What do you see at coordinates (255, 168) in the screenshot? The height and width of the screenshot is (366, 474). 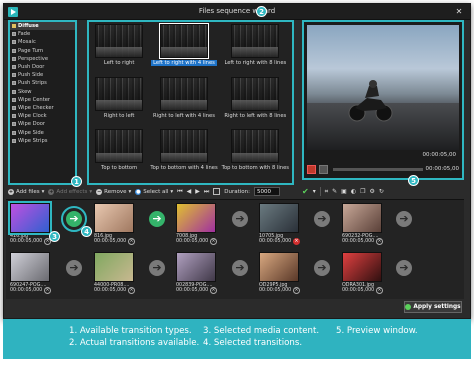 I see `transition-label: Top to bottom with 8 lines` at bounding box center [255, 168].